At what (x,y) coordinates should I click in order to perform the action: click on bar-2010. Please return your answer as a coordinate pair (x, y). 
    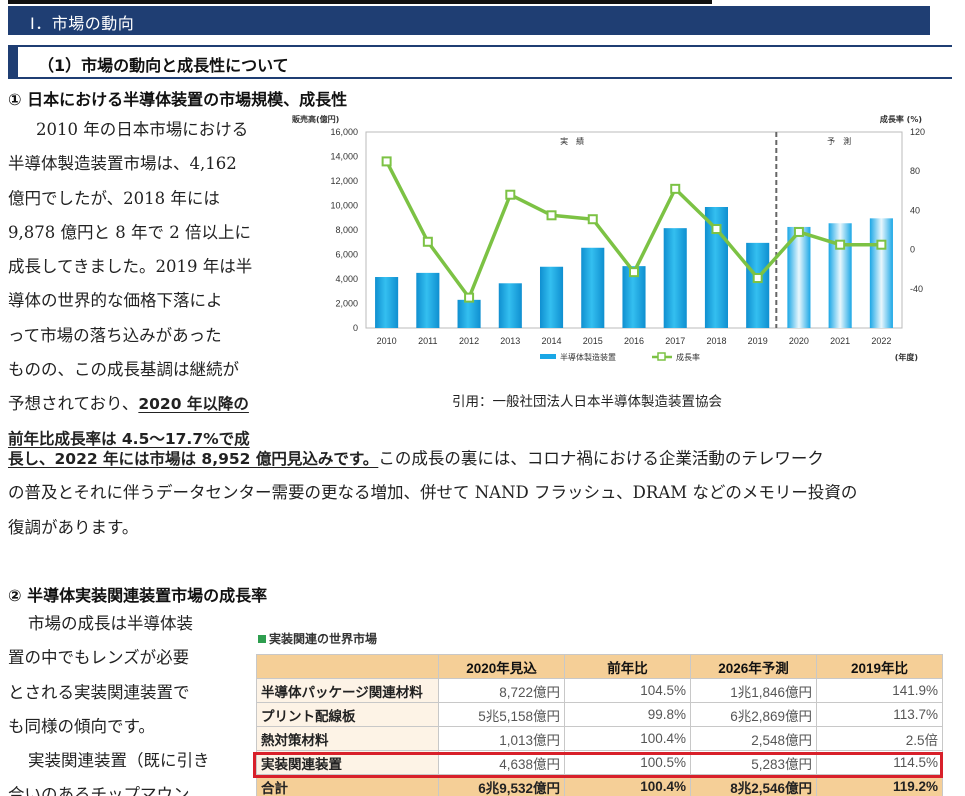
    Looking at the image, I should click on (387, 302).